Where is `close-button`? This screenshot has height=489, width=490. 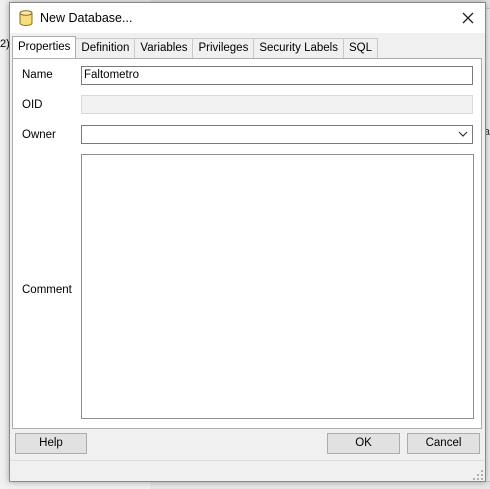 close-button is located at coordinates (468, 18).